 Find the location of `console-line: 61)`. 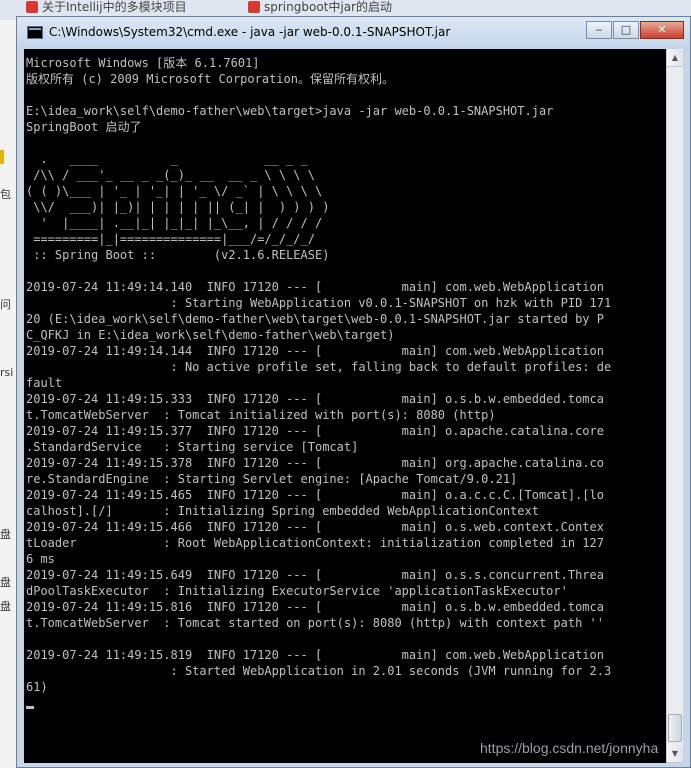

console-line: 61) is located at coordinates (37, 687).